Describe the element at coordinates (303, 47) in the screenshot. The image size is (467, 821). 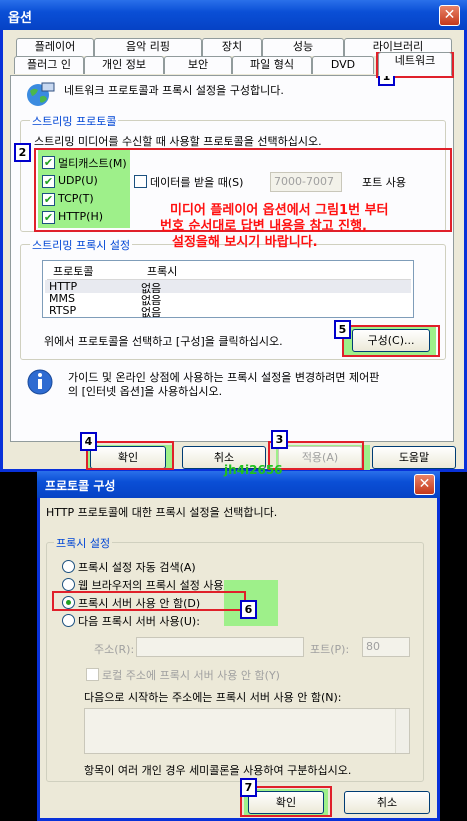
I see `tab-performance: 성능` at that location.